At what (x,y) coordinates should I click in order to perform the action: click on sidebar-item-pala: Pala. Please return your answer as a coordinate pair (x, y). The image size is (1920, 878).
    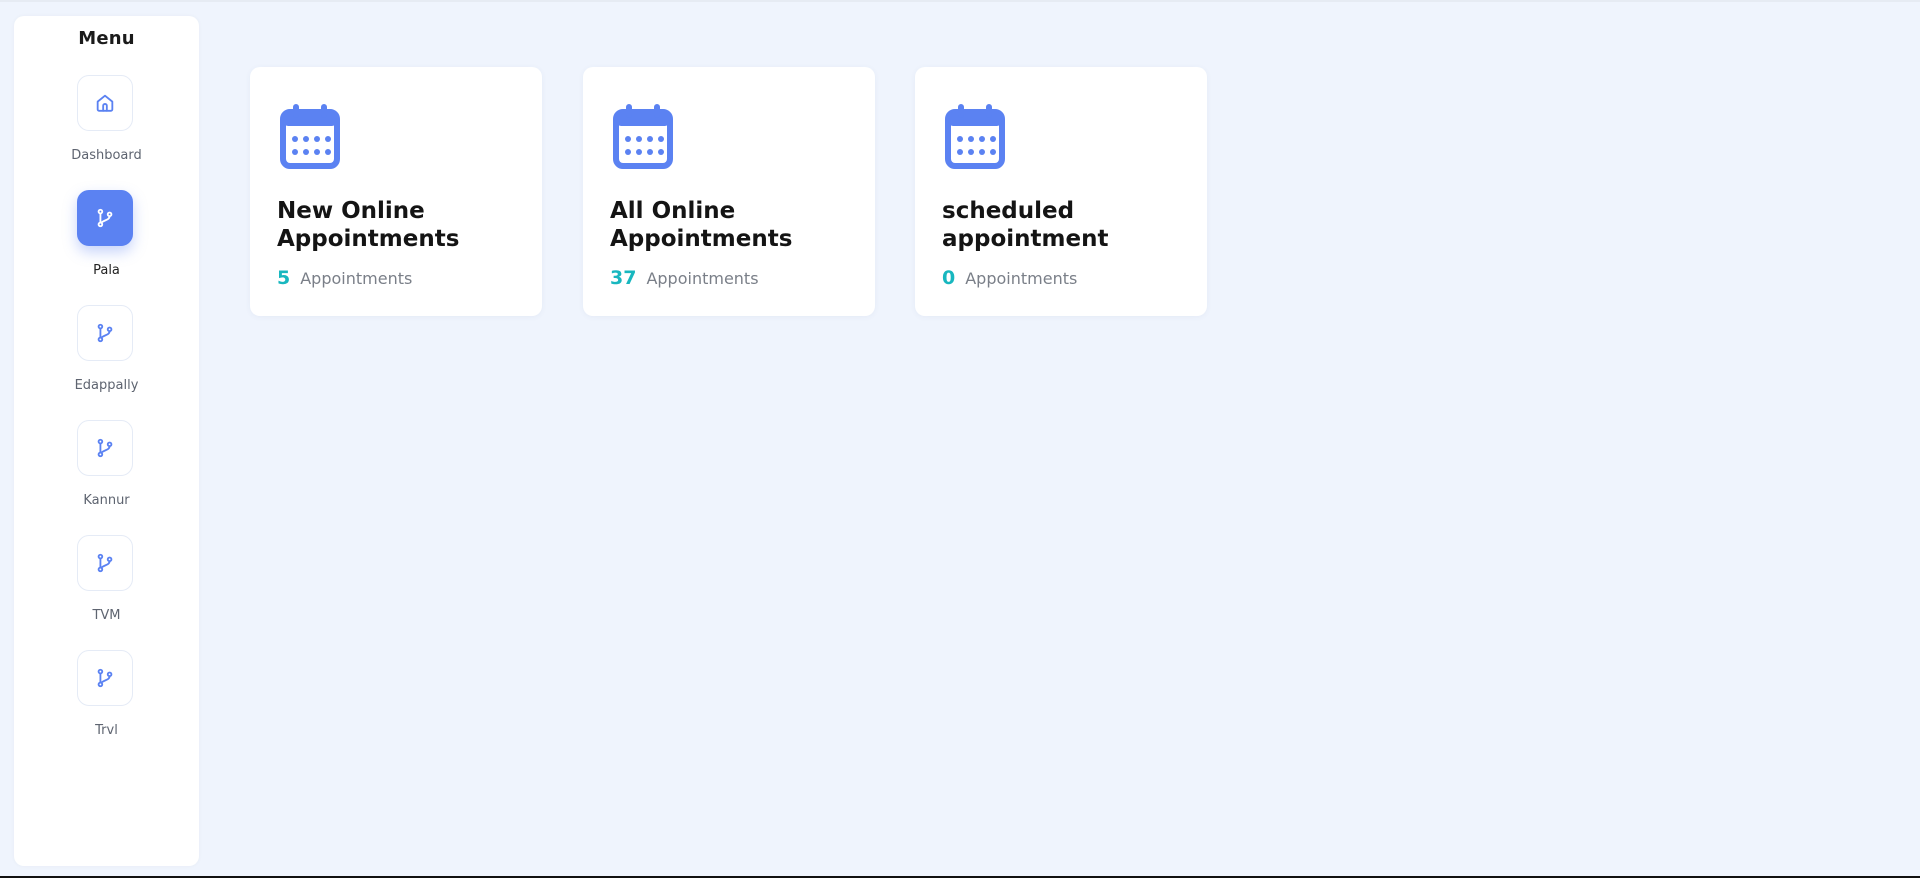
    Looking at the image, I should click on (106, 240).